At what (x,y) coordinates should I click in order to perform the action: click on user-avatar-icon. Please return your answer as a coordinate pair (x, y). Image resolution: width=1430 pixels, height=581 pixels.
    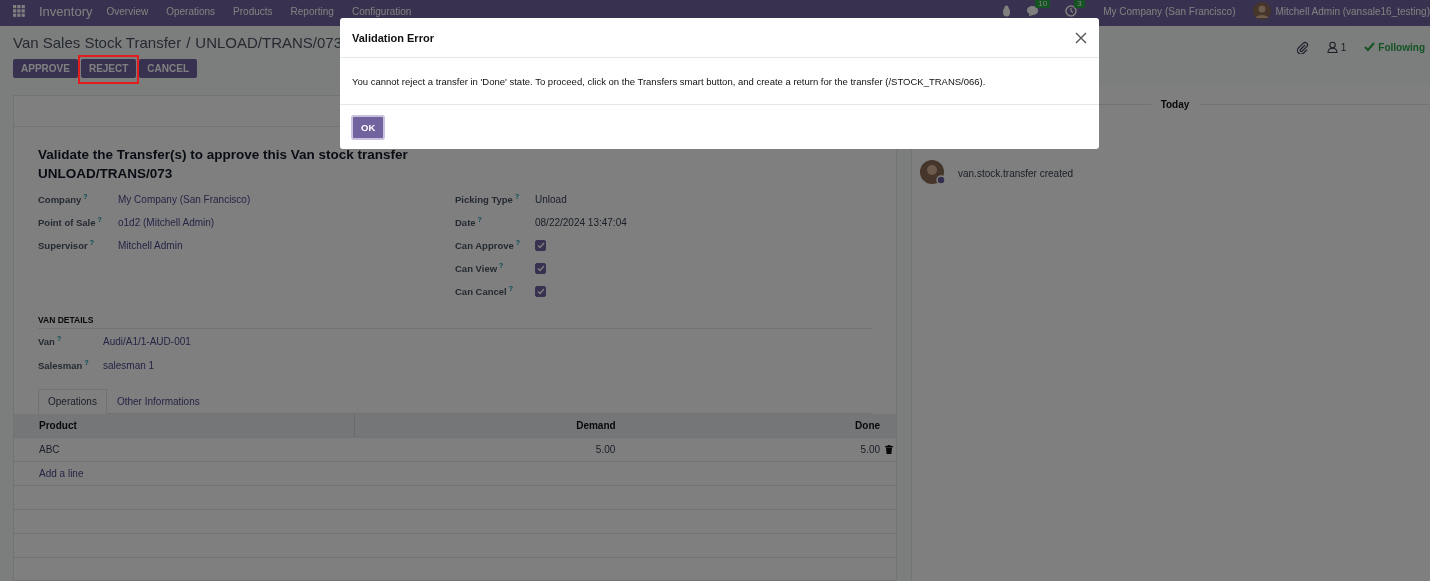
    Looking at the image, I should click on (1262, 11).